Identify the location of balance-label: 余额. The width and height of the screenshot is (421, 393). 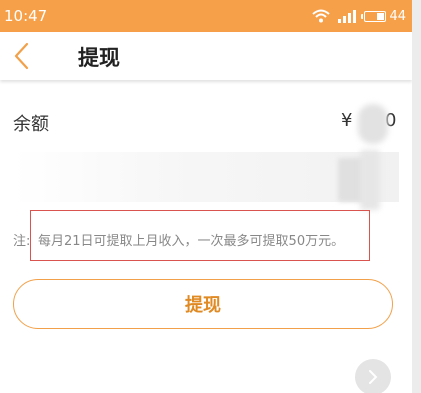
(31, 124).